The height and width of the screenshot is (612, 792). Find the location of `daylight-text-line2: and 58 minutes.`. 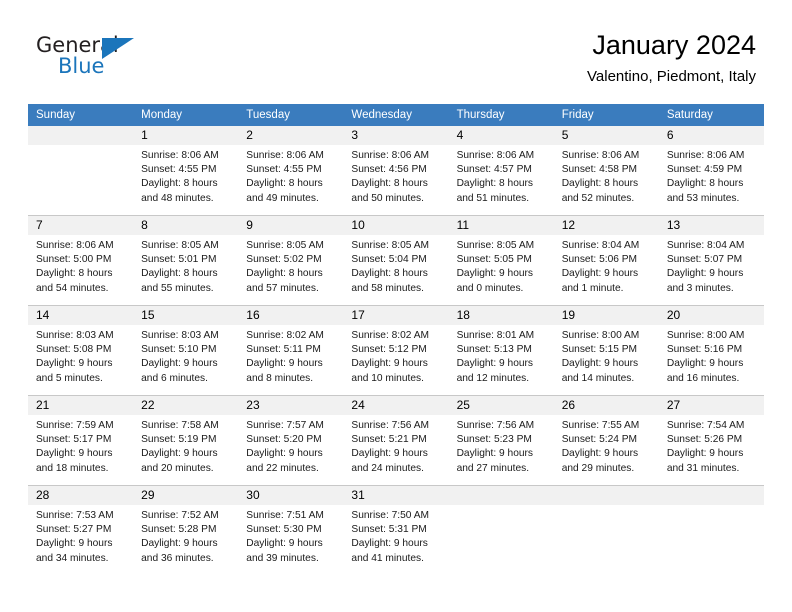

daylight-text-line2: and 58 minutes. is located at coordinates (387, 288).